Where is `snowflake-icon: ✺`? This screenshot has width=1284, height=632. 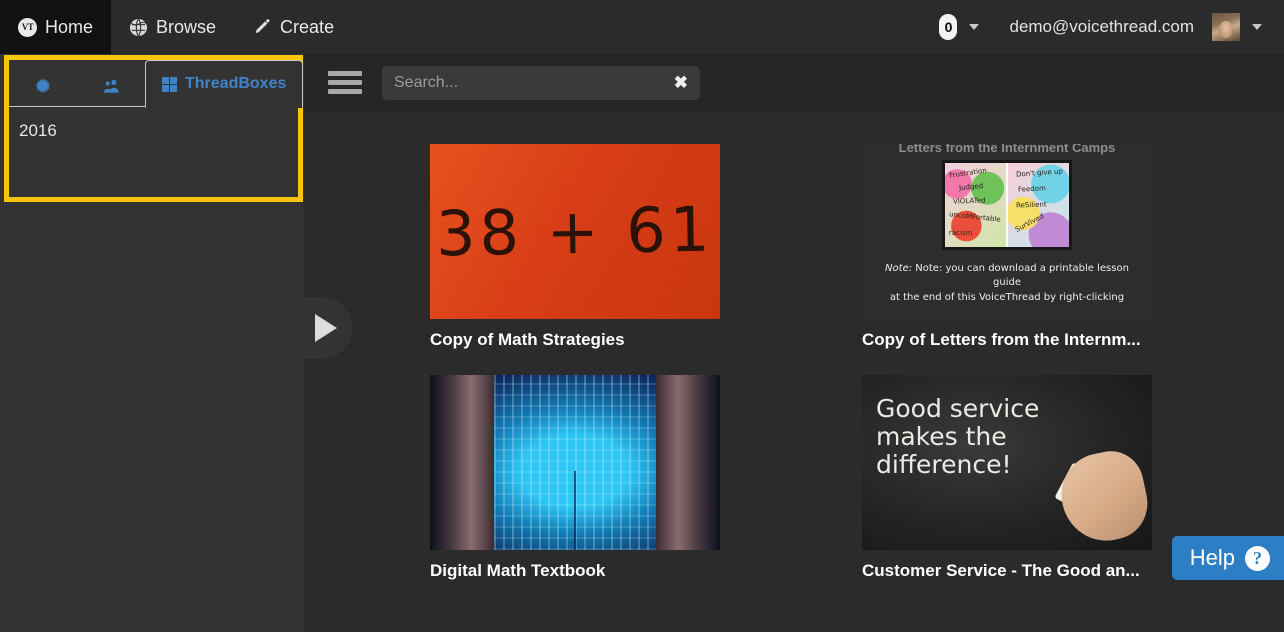
snowflake-icon: ✺ is located at coordinates (43, 86).